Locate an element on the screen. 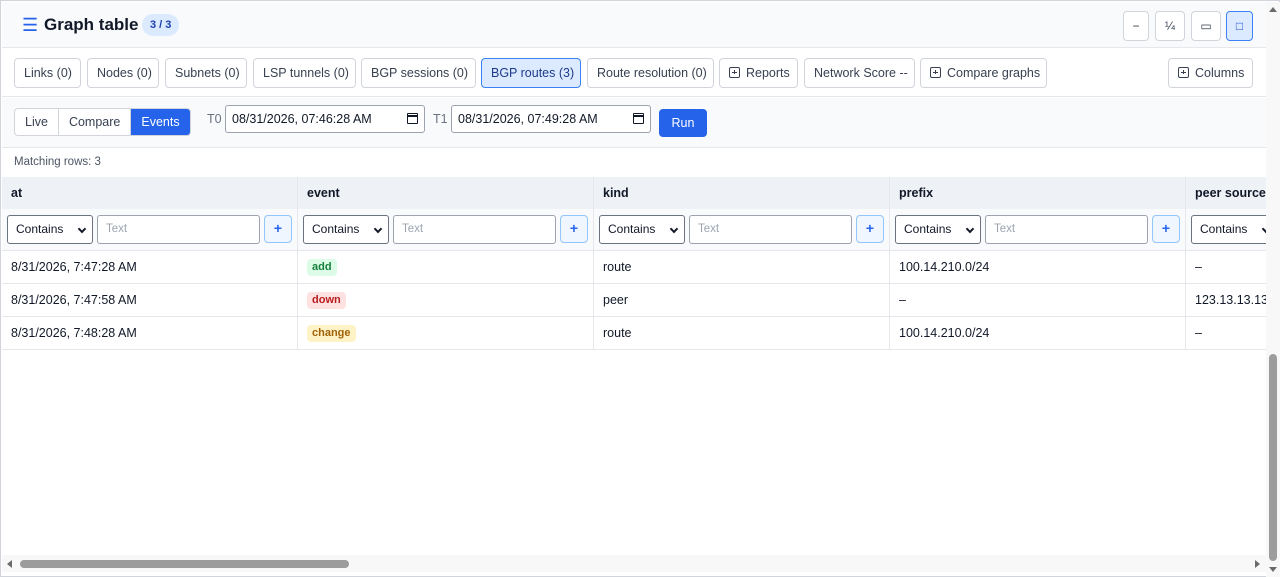  tab-nodes: Nodes (0) is located at coordinates (123, 73).